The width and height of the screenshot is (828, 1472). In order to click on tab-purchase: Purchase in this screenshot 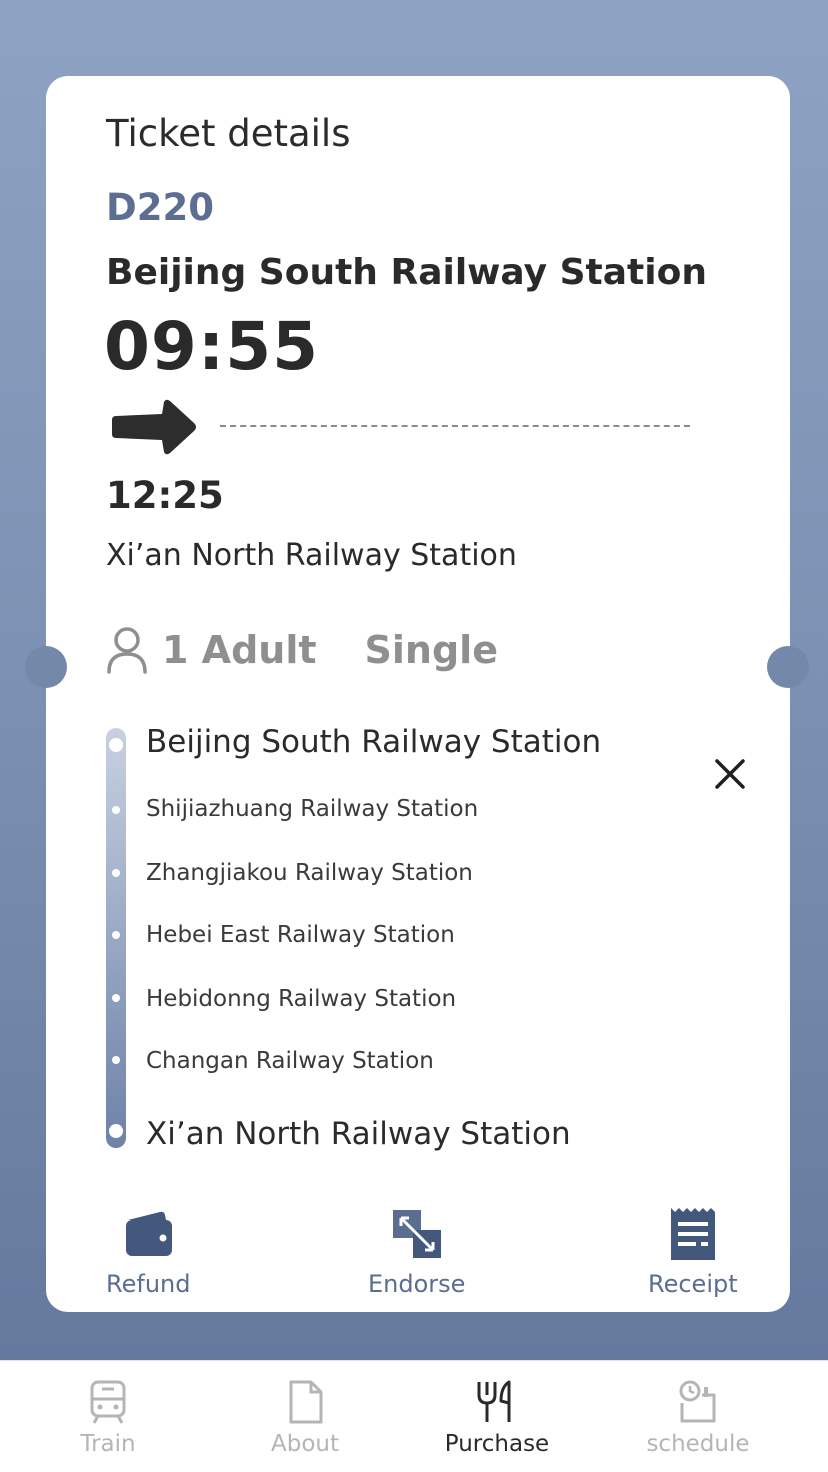, I will do `click(497, 1418)`.